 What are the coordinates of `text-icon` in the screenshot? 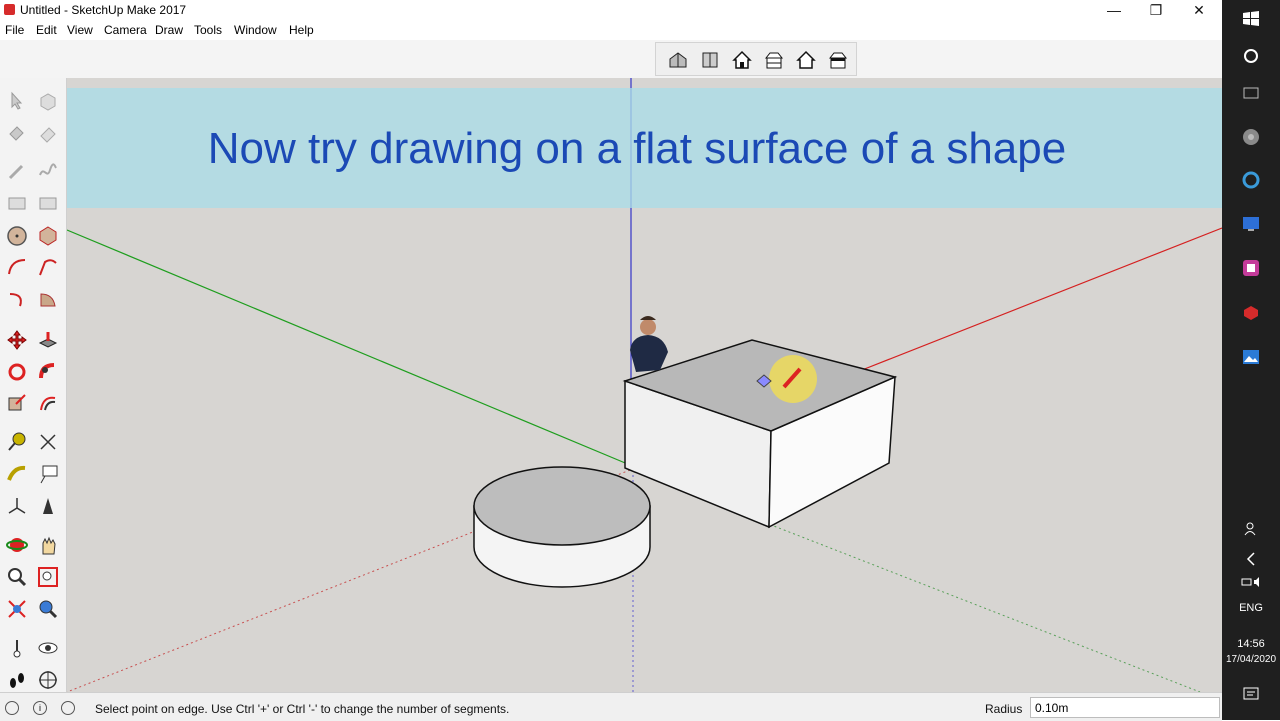 It's located at (48, 474).